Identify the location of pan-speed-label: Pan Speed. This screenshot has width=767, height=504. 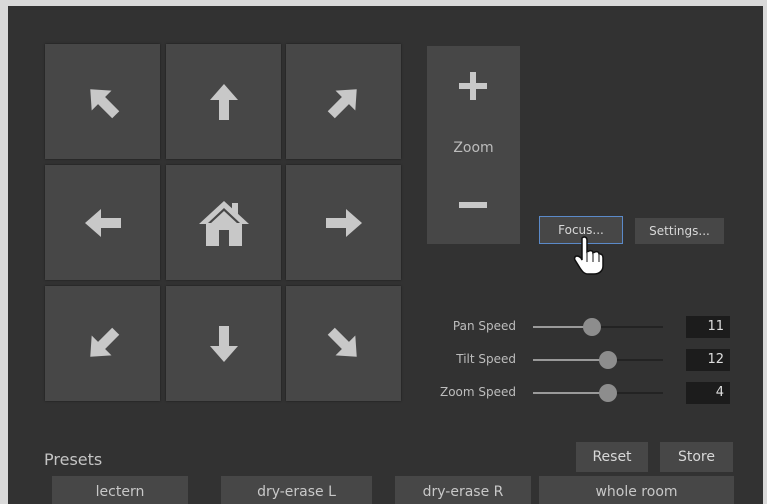
(484, 326).